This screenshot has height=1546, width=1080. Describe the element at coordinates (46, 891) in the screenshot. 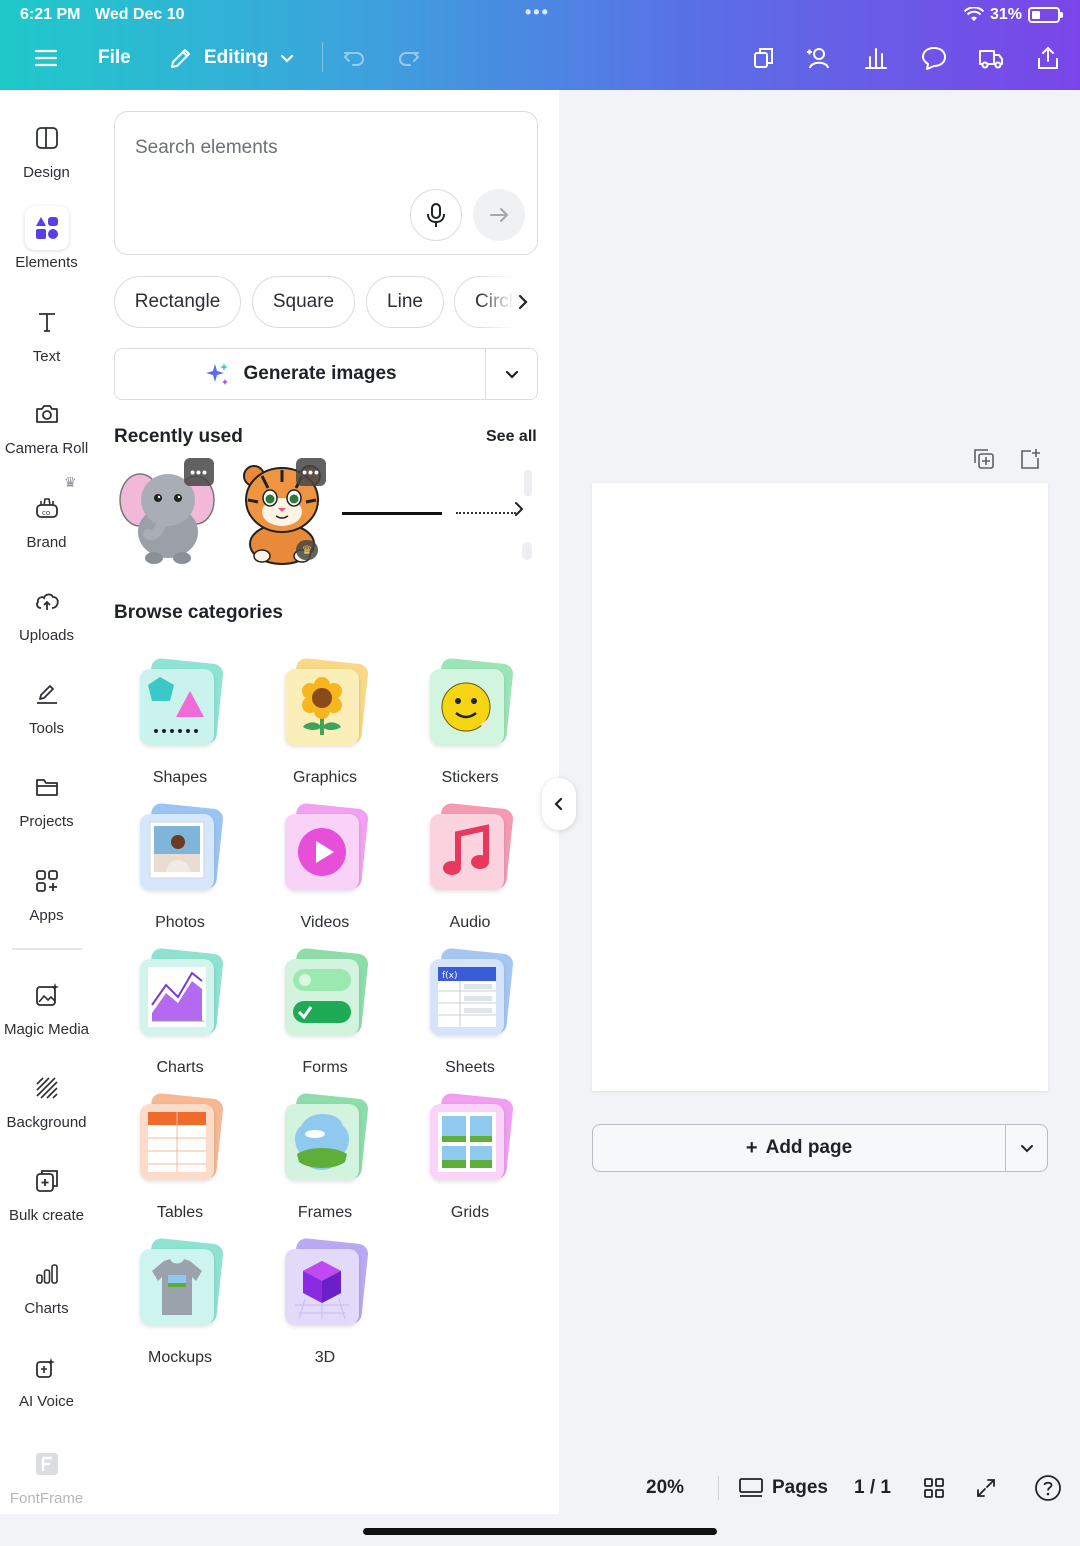

I see `rail-item-apps: Apps` at that location.